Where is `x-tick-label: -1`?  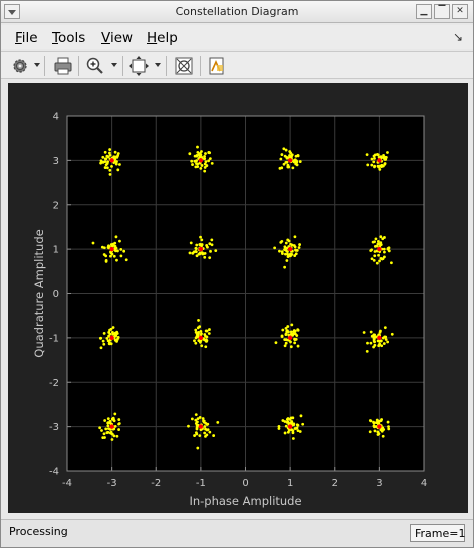 x-tick-label: -1 is located at coordinates (201, 483).